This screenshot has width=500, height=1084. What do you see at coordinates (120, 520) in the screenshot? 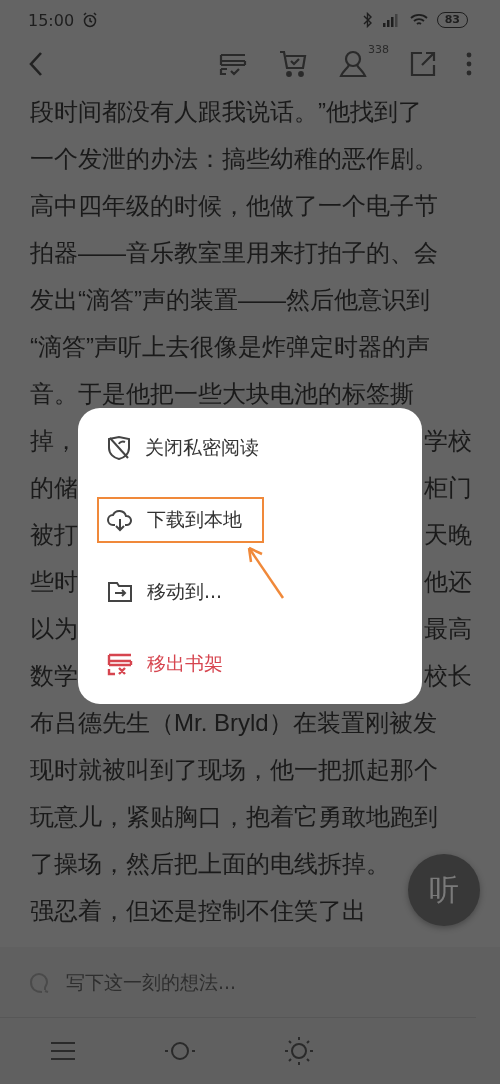
I see `cloud-download-icon` at bounding box center [120, 520].